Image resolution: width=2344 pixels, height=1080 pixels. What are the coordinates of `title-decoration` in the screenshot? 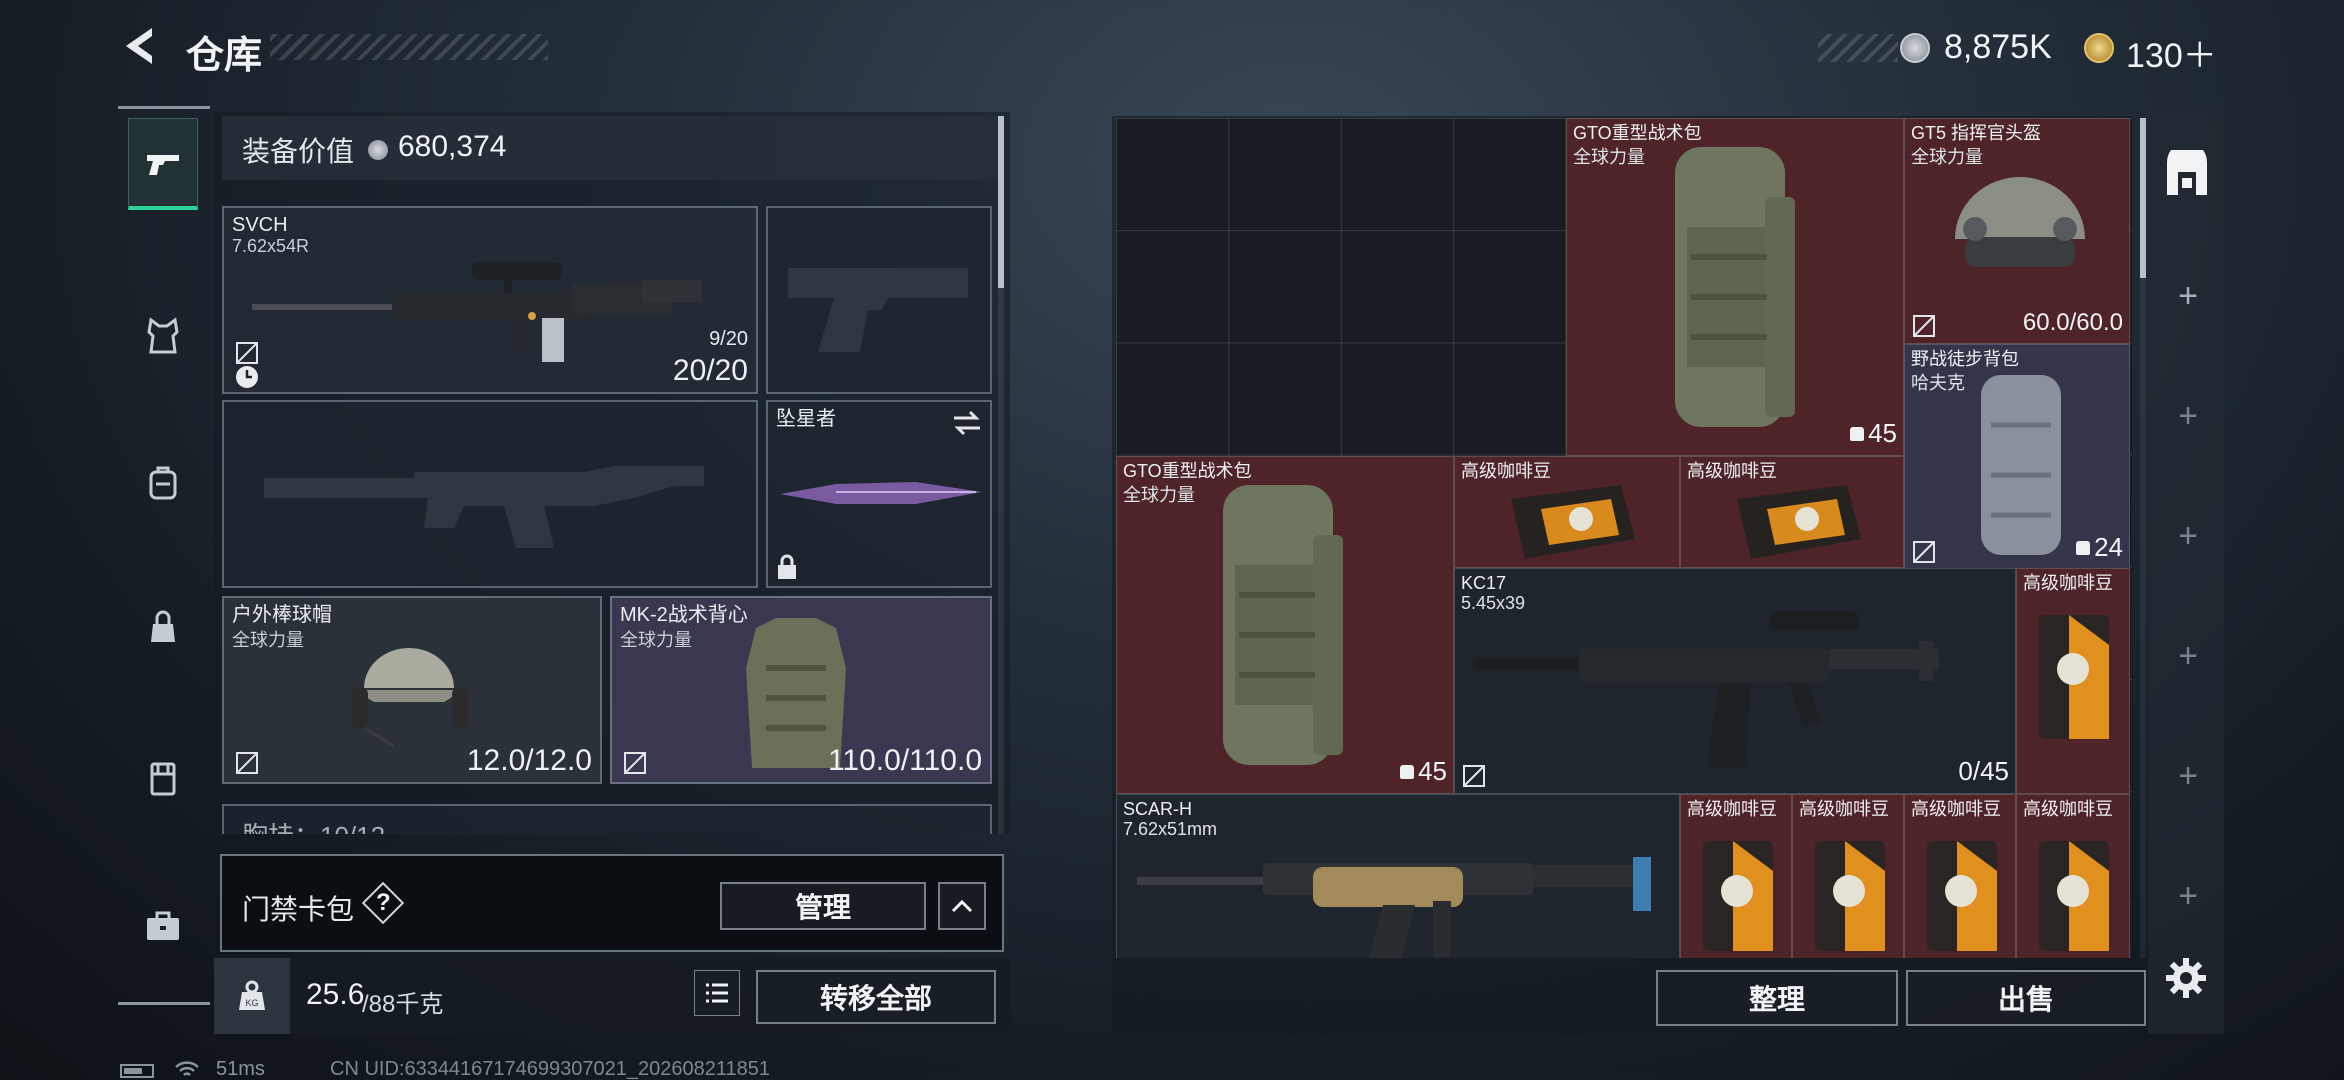 It's located at (409, 47).